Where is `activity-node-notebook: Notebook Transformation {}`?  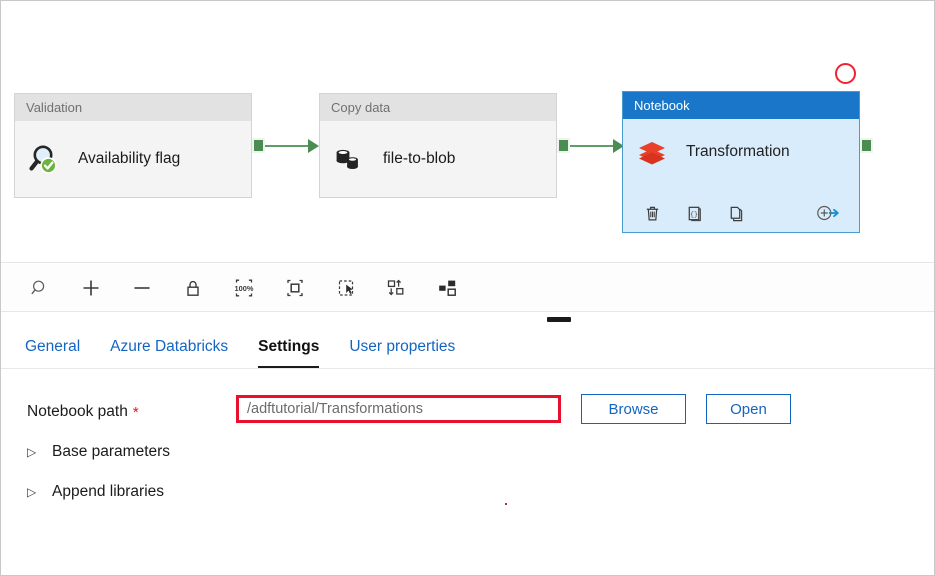 activity-node-notebook: Notebook Transformation {} is located at coordinates (741, 162).